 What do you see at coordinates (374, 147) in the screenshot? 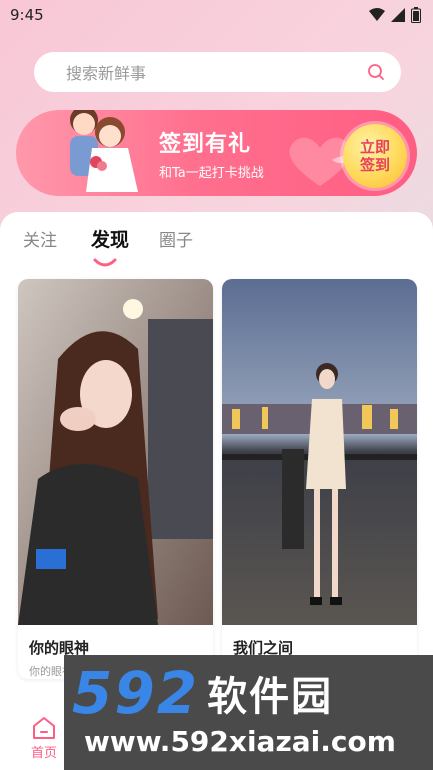
I see `checkin-button-line1: 立即` at bounding box center [374, 147].